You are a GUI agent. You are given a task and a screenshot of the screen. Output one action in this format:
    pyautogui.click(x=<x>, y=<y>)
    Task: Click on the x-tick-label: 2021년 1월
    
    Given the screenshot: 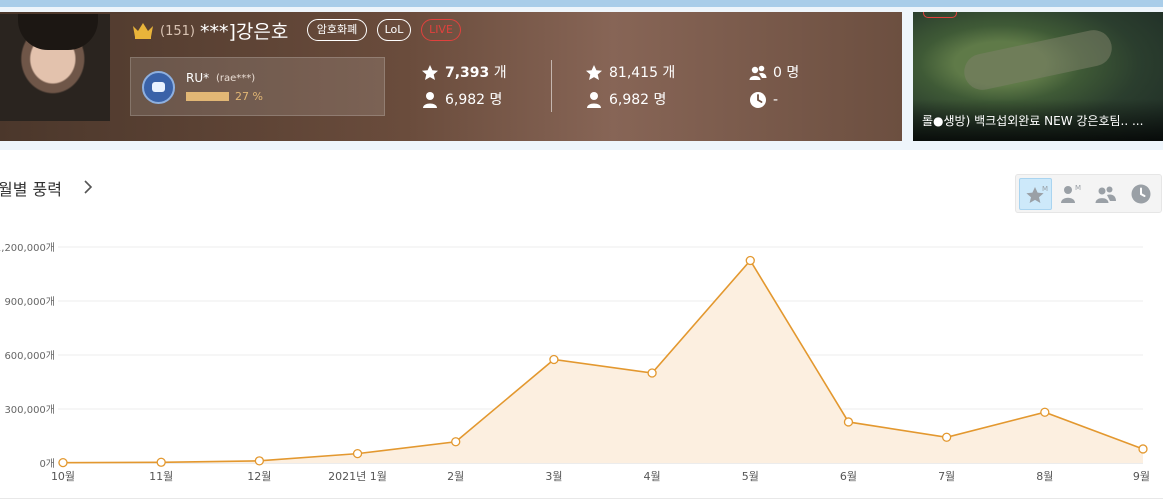 What is the action you would take?
    pyautogui.click(x=357, y=476)
    